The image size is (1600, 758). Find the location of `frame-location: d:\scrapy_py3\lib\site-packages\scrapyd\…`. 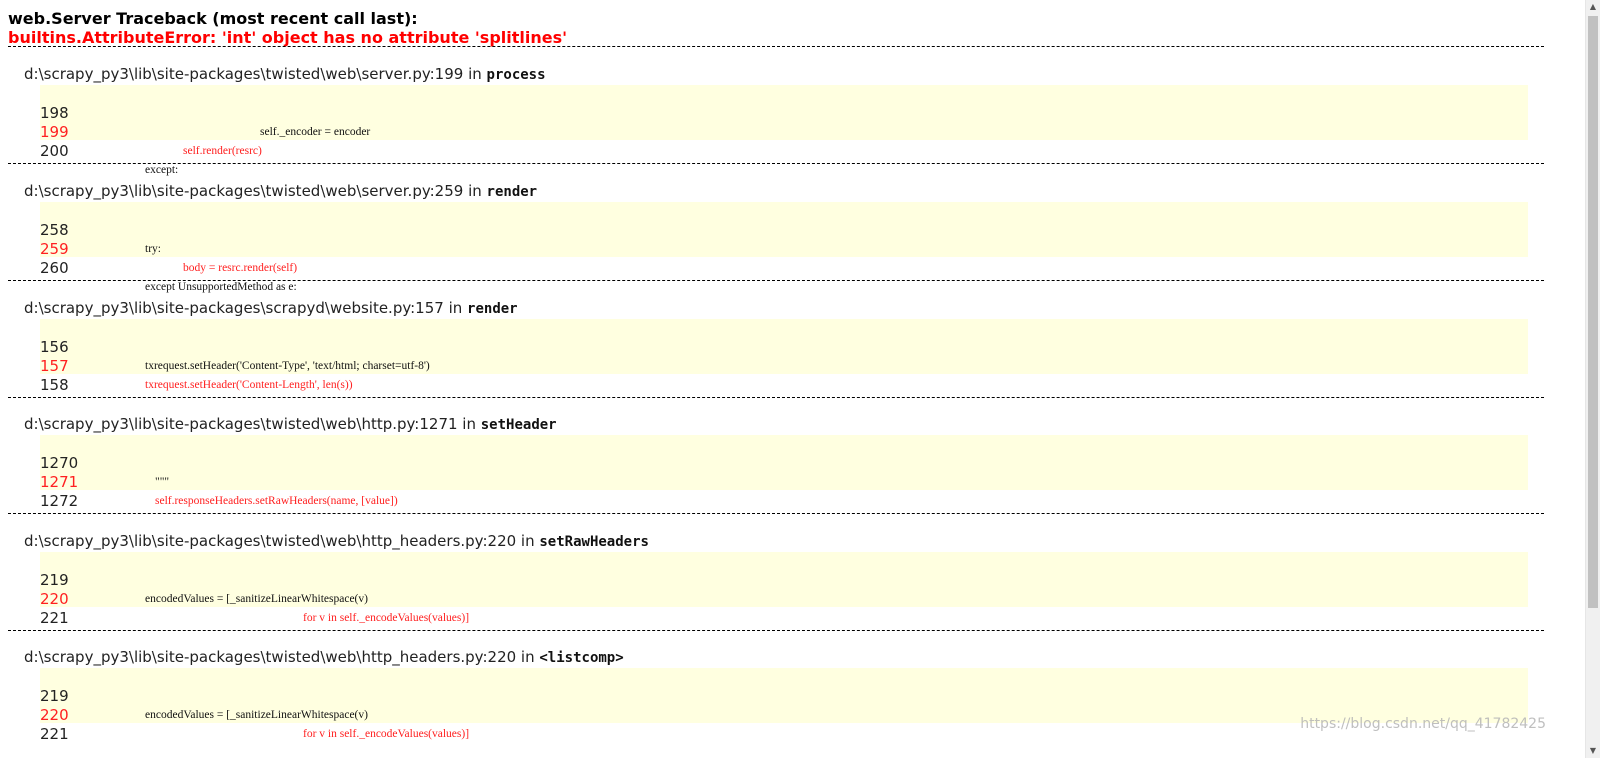

frame-location: d:\scrapy_py3\lib\site-packages\scrapyd\… is located at coordinates (271, 308).